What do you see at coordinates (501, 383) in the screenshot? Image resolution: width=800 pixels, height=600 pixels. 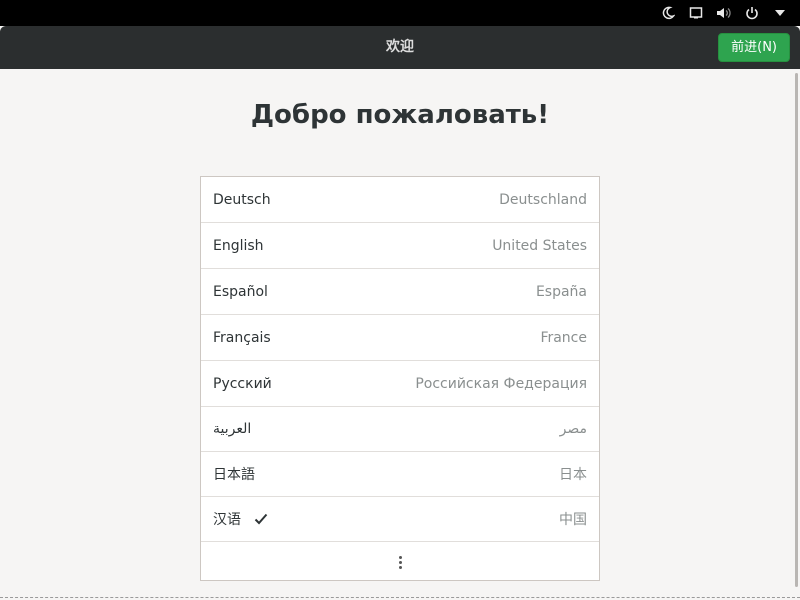 I see `language-region: Российская Федерация` at bounding box center [501, 383].